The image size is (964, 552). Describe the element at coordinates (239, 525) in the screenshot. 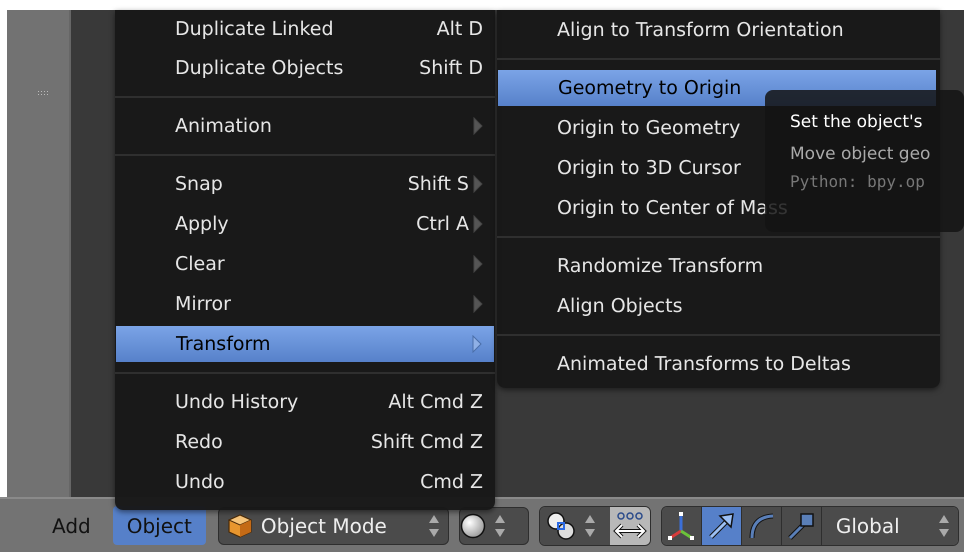

I see `cube-icon` at that location.